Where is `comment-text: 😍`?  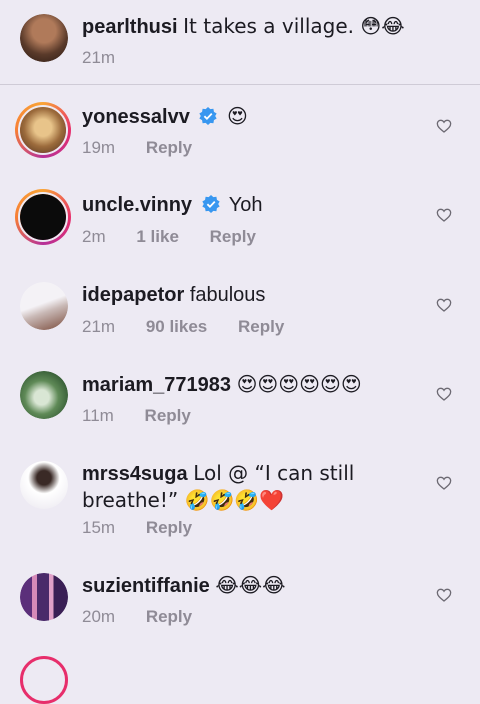 comment-text: 😍 is located at coordinates (237, 116).